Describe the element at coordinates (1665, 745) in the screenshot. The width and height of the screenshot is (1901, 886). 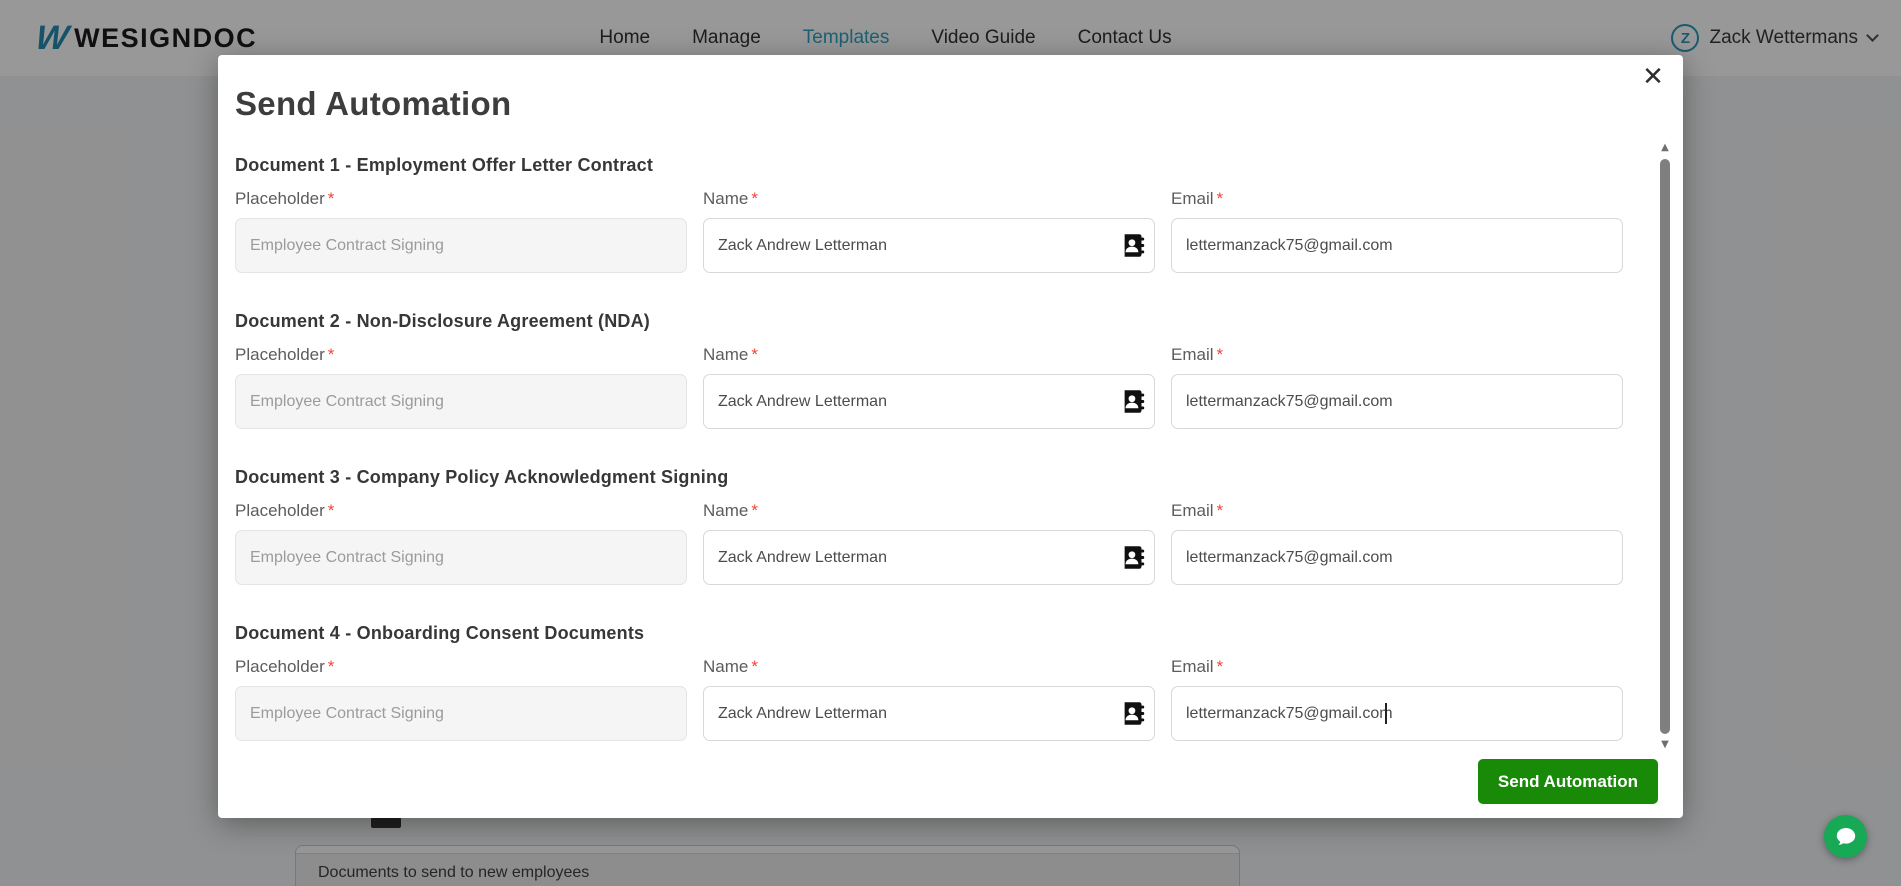
I see `scroll-down-icon: ▼` at that location.